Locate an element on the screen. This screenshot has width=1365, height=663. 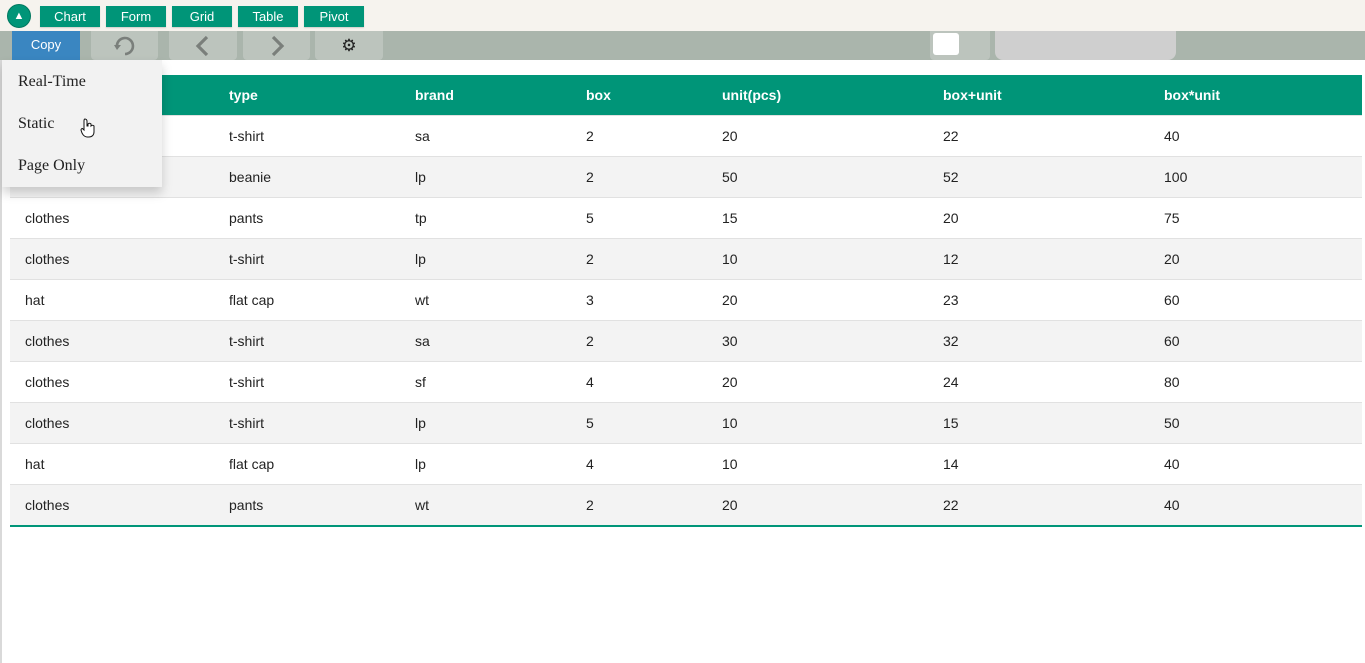
refresh-button is located at coordinates (124, 45).